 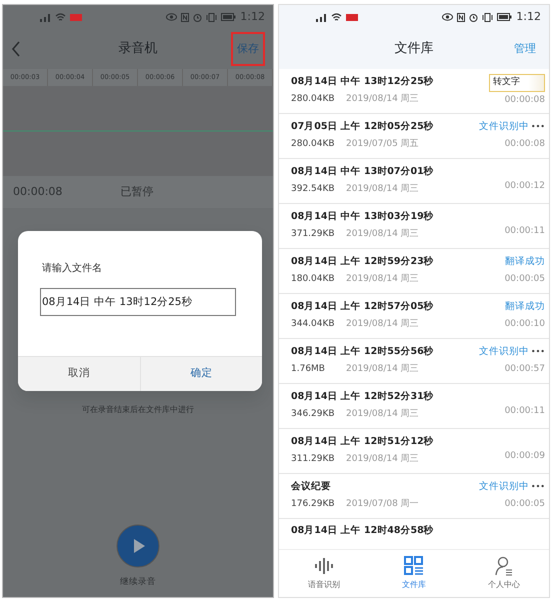 I want to click on confirm-button: 确定, so click(x=201, y=374).